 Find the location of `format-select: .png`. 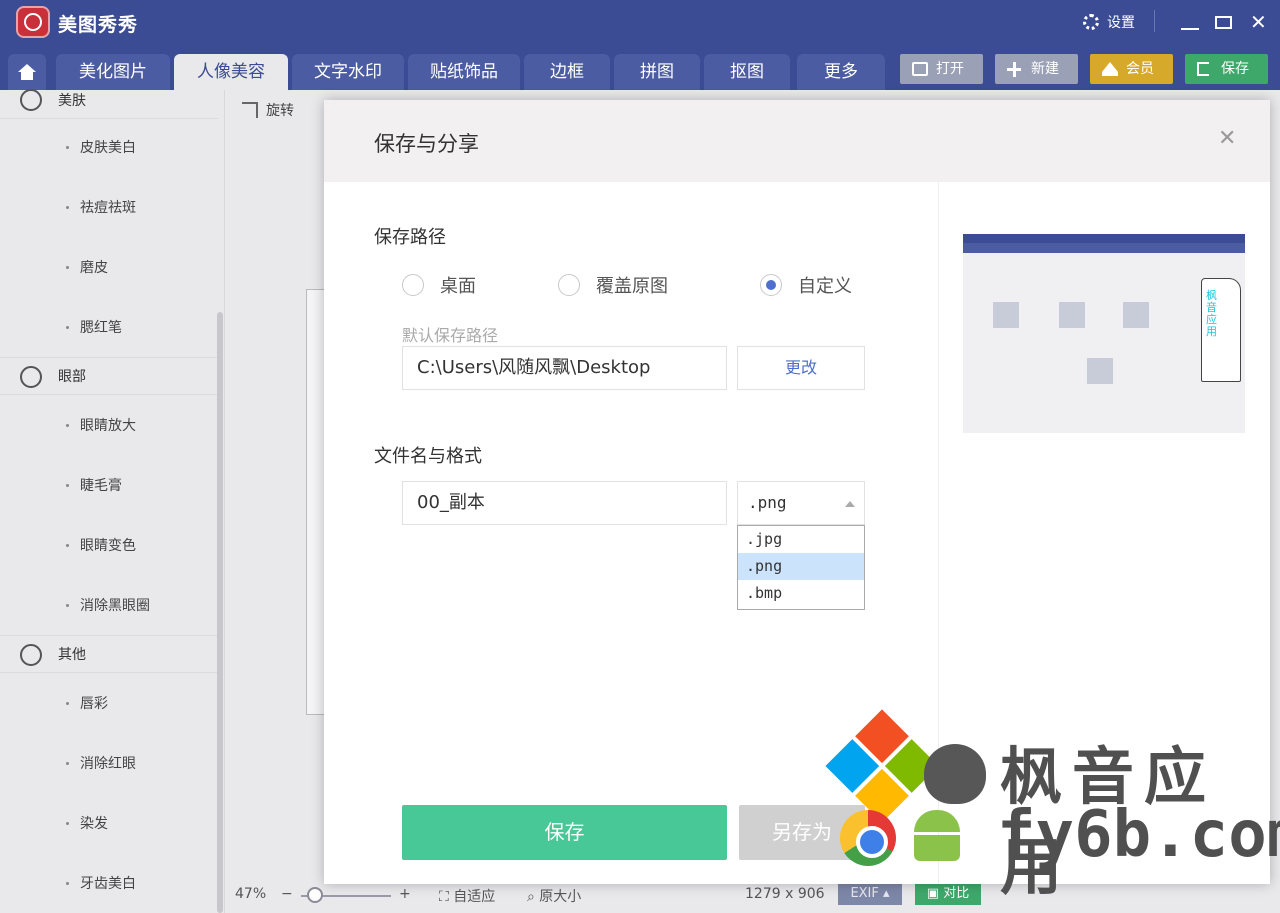

format-select: .png is located at coordinates (801, 503).